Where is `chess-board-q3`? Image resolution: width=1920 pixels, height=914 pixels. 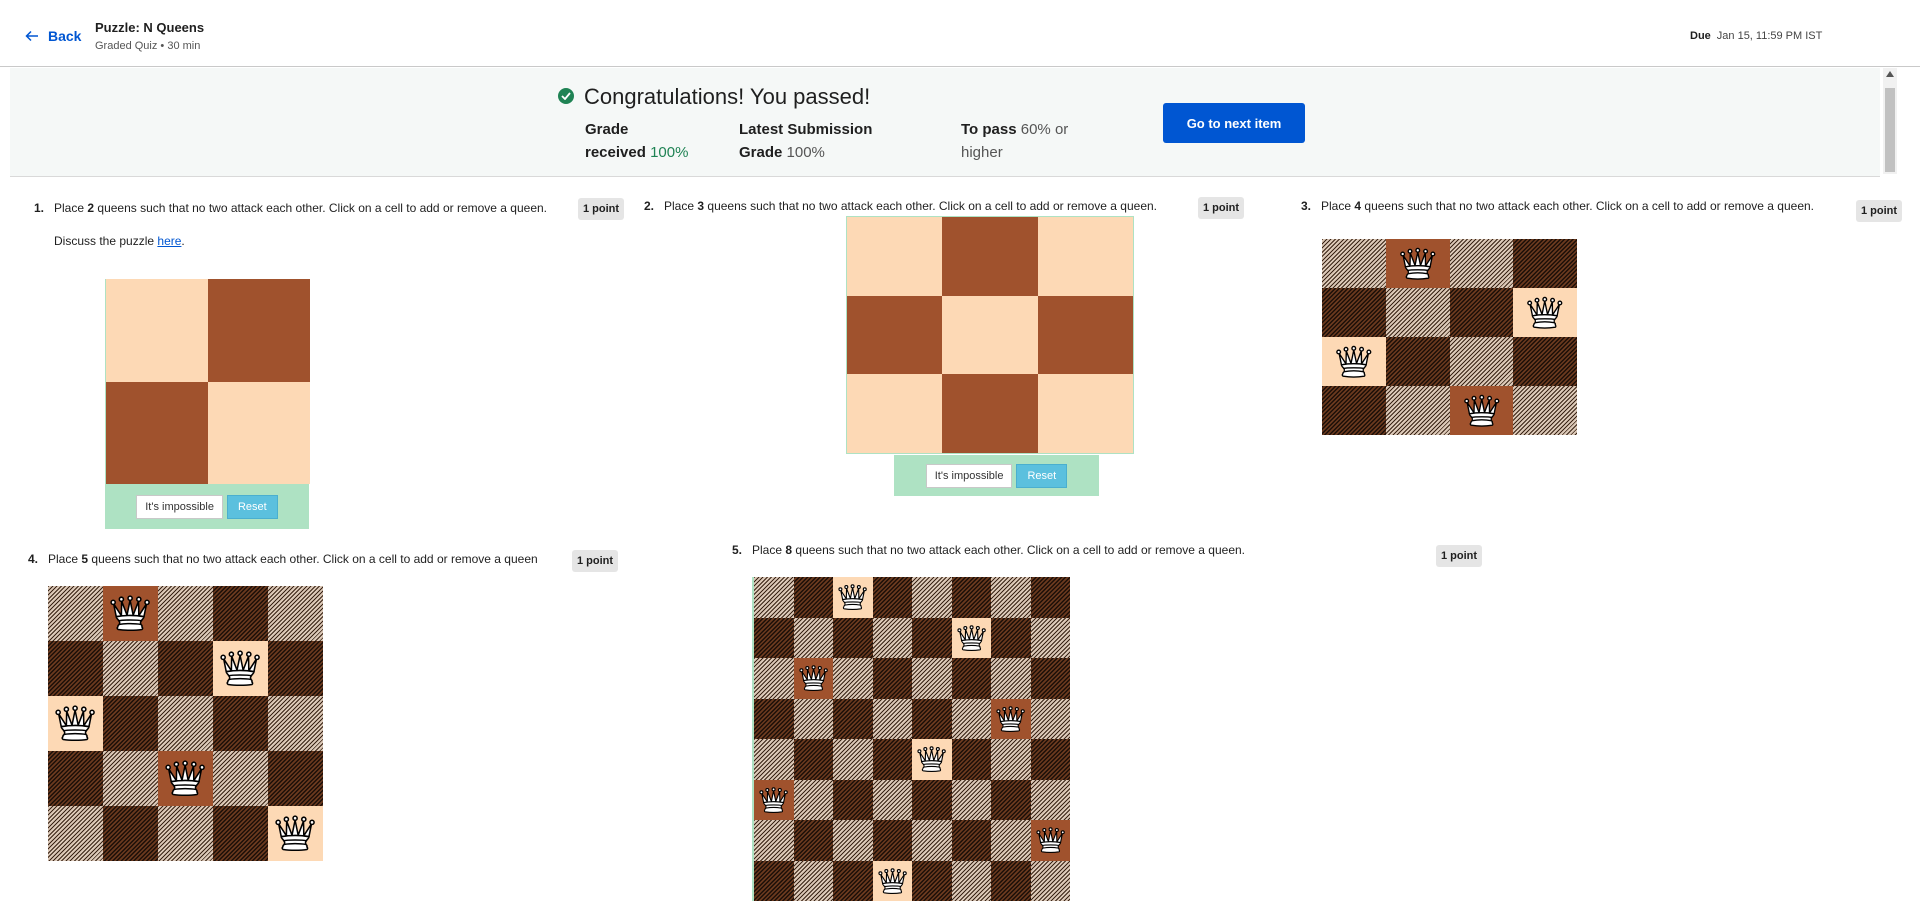
chess-board-q3 is located at coordinates (1449, 337).